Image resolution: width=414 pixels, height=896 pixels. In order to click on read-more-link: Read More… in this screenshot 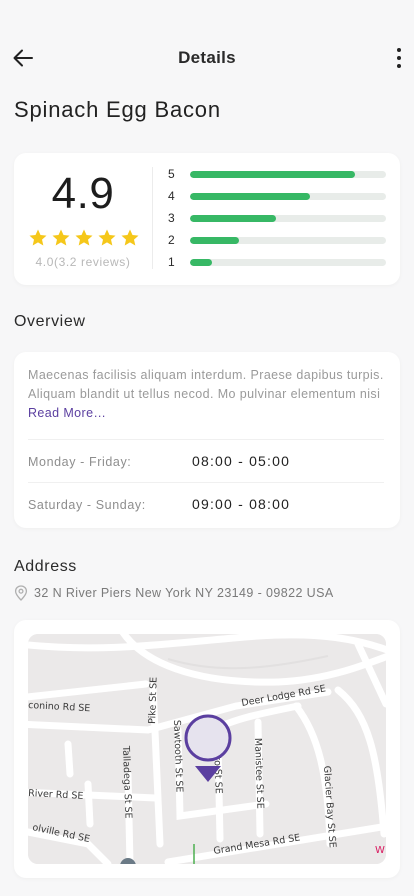, I will do `click(67, 413)`.